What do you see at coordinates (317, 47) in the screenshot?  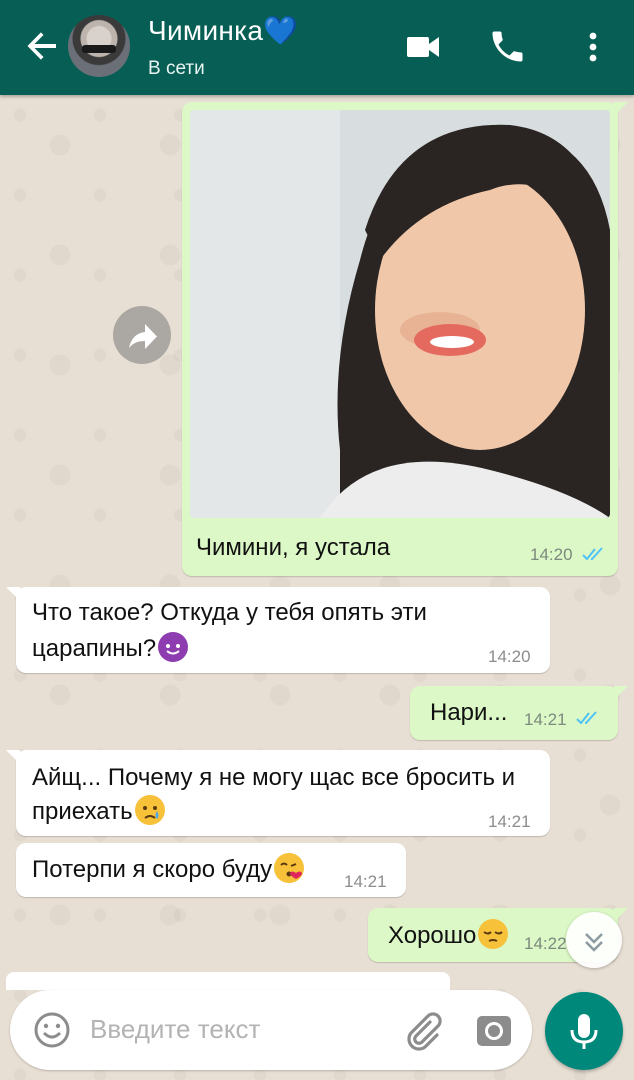 I see `chat-header: Чиминка💙 В сети` at bounding box center [317, 47].